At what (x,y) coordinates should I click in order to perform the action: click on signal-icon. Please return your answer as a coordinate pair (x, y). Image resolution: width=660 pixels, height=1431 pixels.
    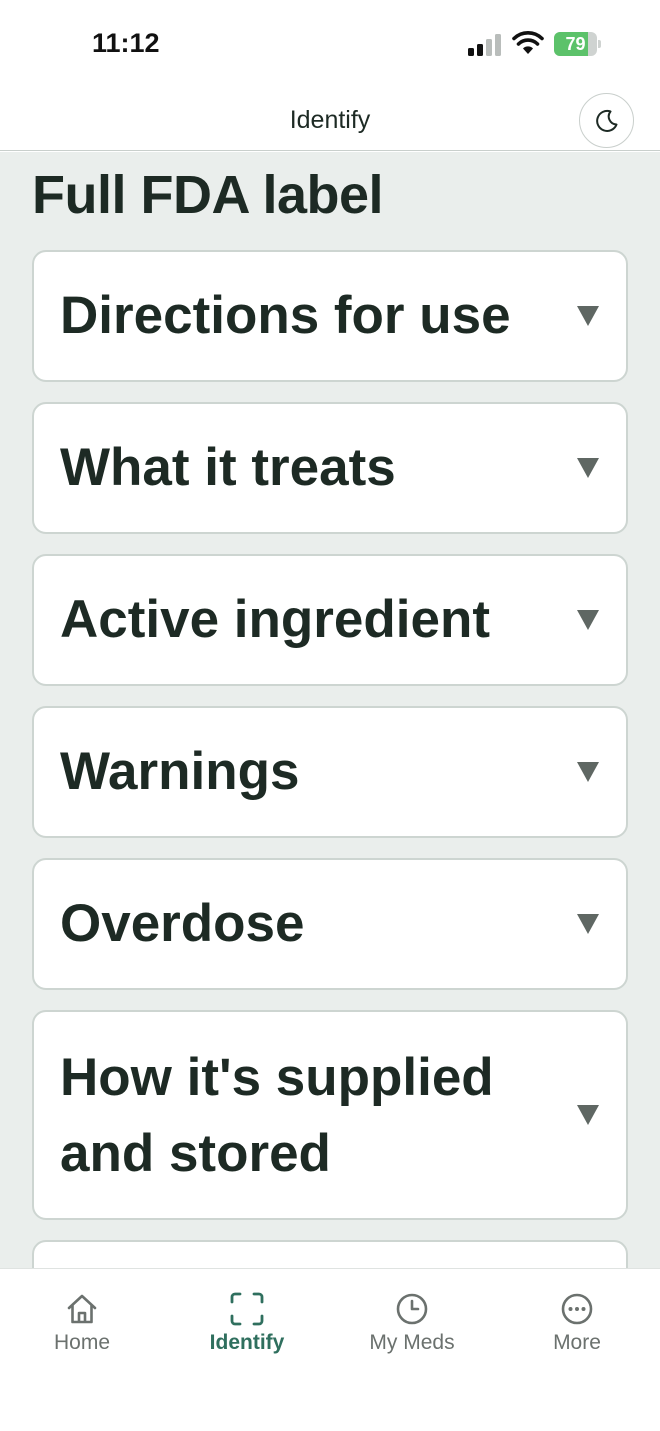
    Looking at the image, I should click on (484, 45).